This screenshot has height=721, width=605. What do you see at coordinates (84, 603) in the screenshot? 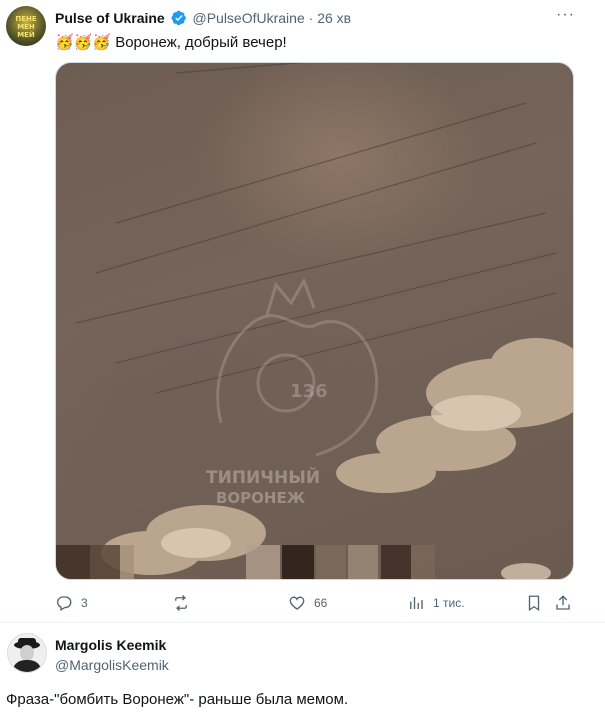
I see `reply-count: 3` at bounding box center [84, 603].